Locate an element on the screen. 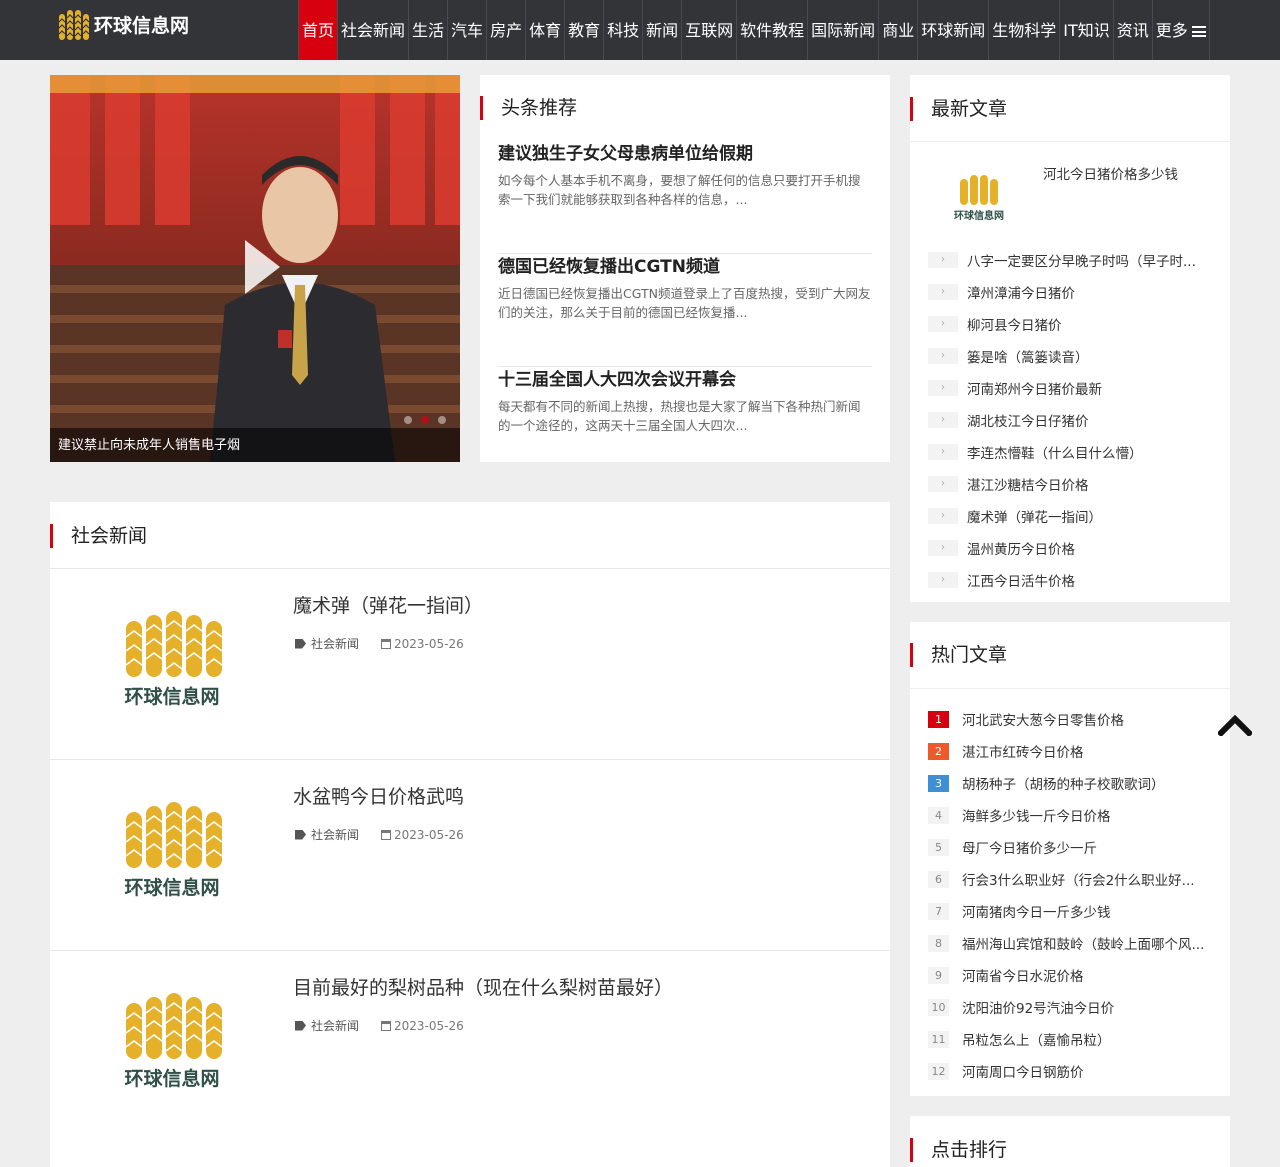 This screenshot has width=1280, height=1167. hot-item-label: 海鲜多少钱一斤今日价格 is located at coordinates (1036, 817).